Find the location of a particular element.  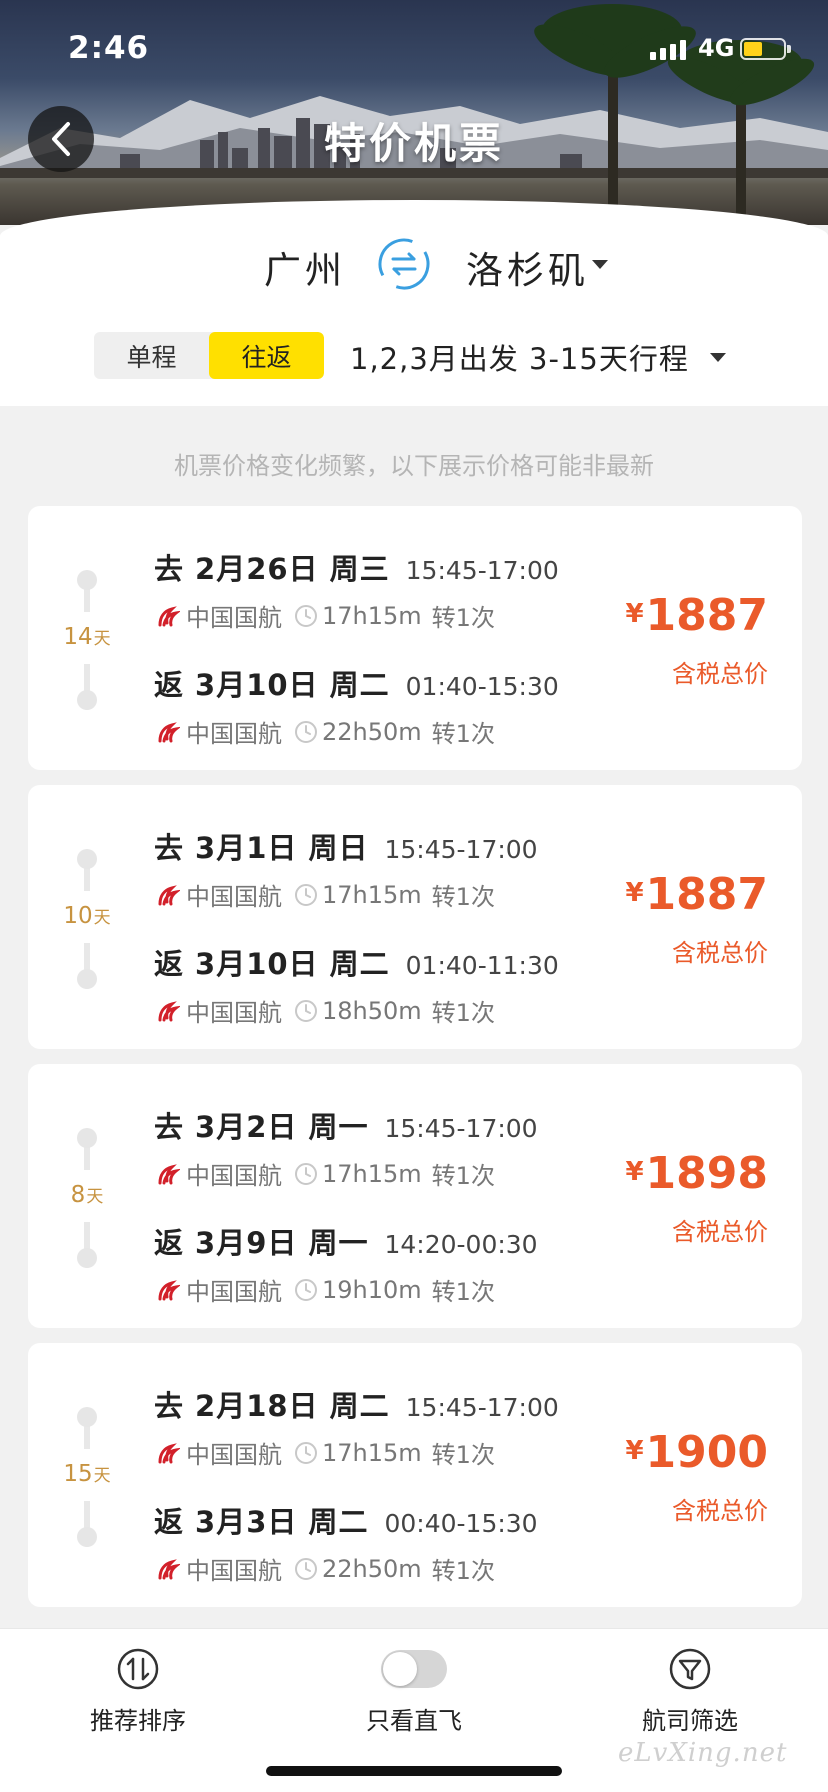

leg-date: 3月2日 周一 is located at coordinates (282, 1127).